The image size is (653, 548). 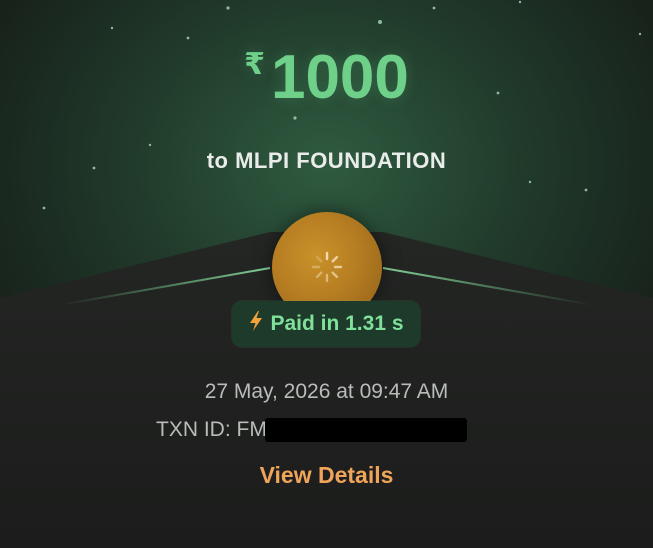 I want to click on loading-spinner-icon, so click(x=327, y=267).